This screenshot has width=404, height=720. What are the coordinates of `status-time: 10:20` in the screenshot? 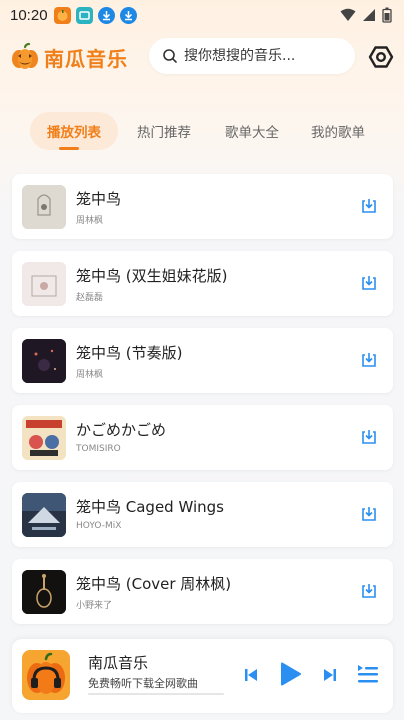 It's located at (29, 15).